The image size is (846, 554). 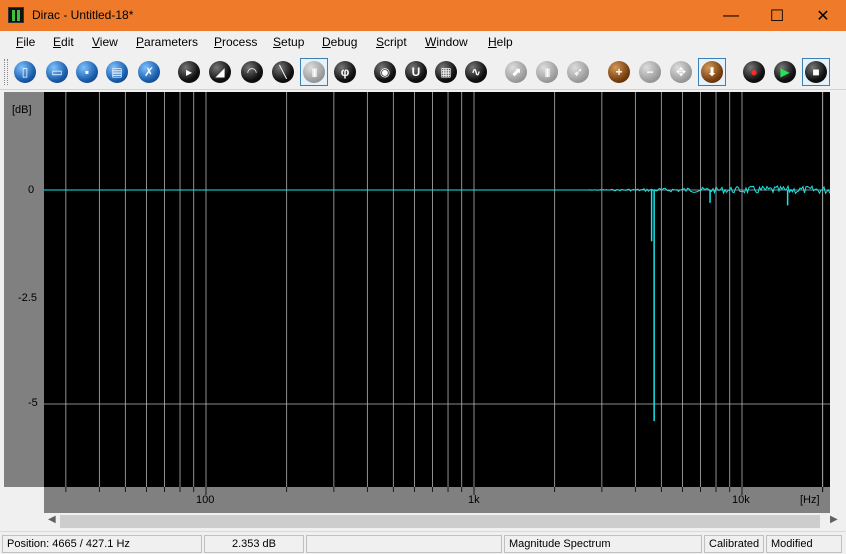 What do you see at coordinates (836, 289) in the screenshot?
I see `plot-right-margin` at bounding box center [836, 289].